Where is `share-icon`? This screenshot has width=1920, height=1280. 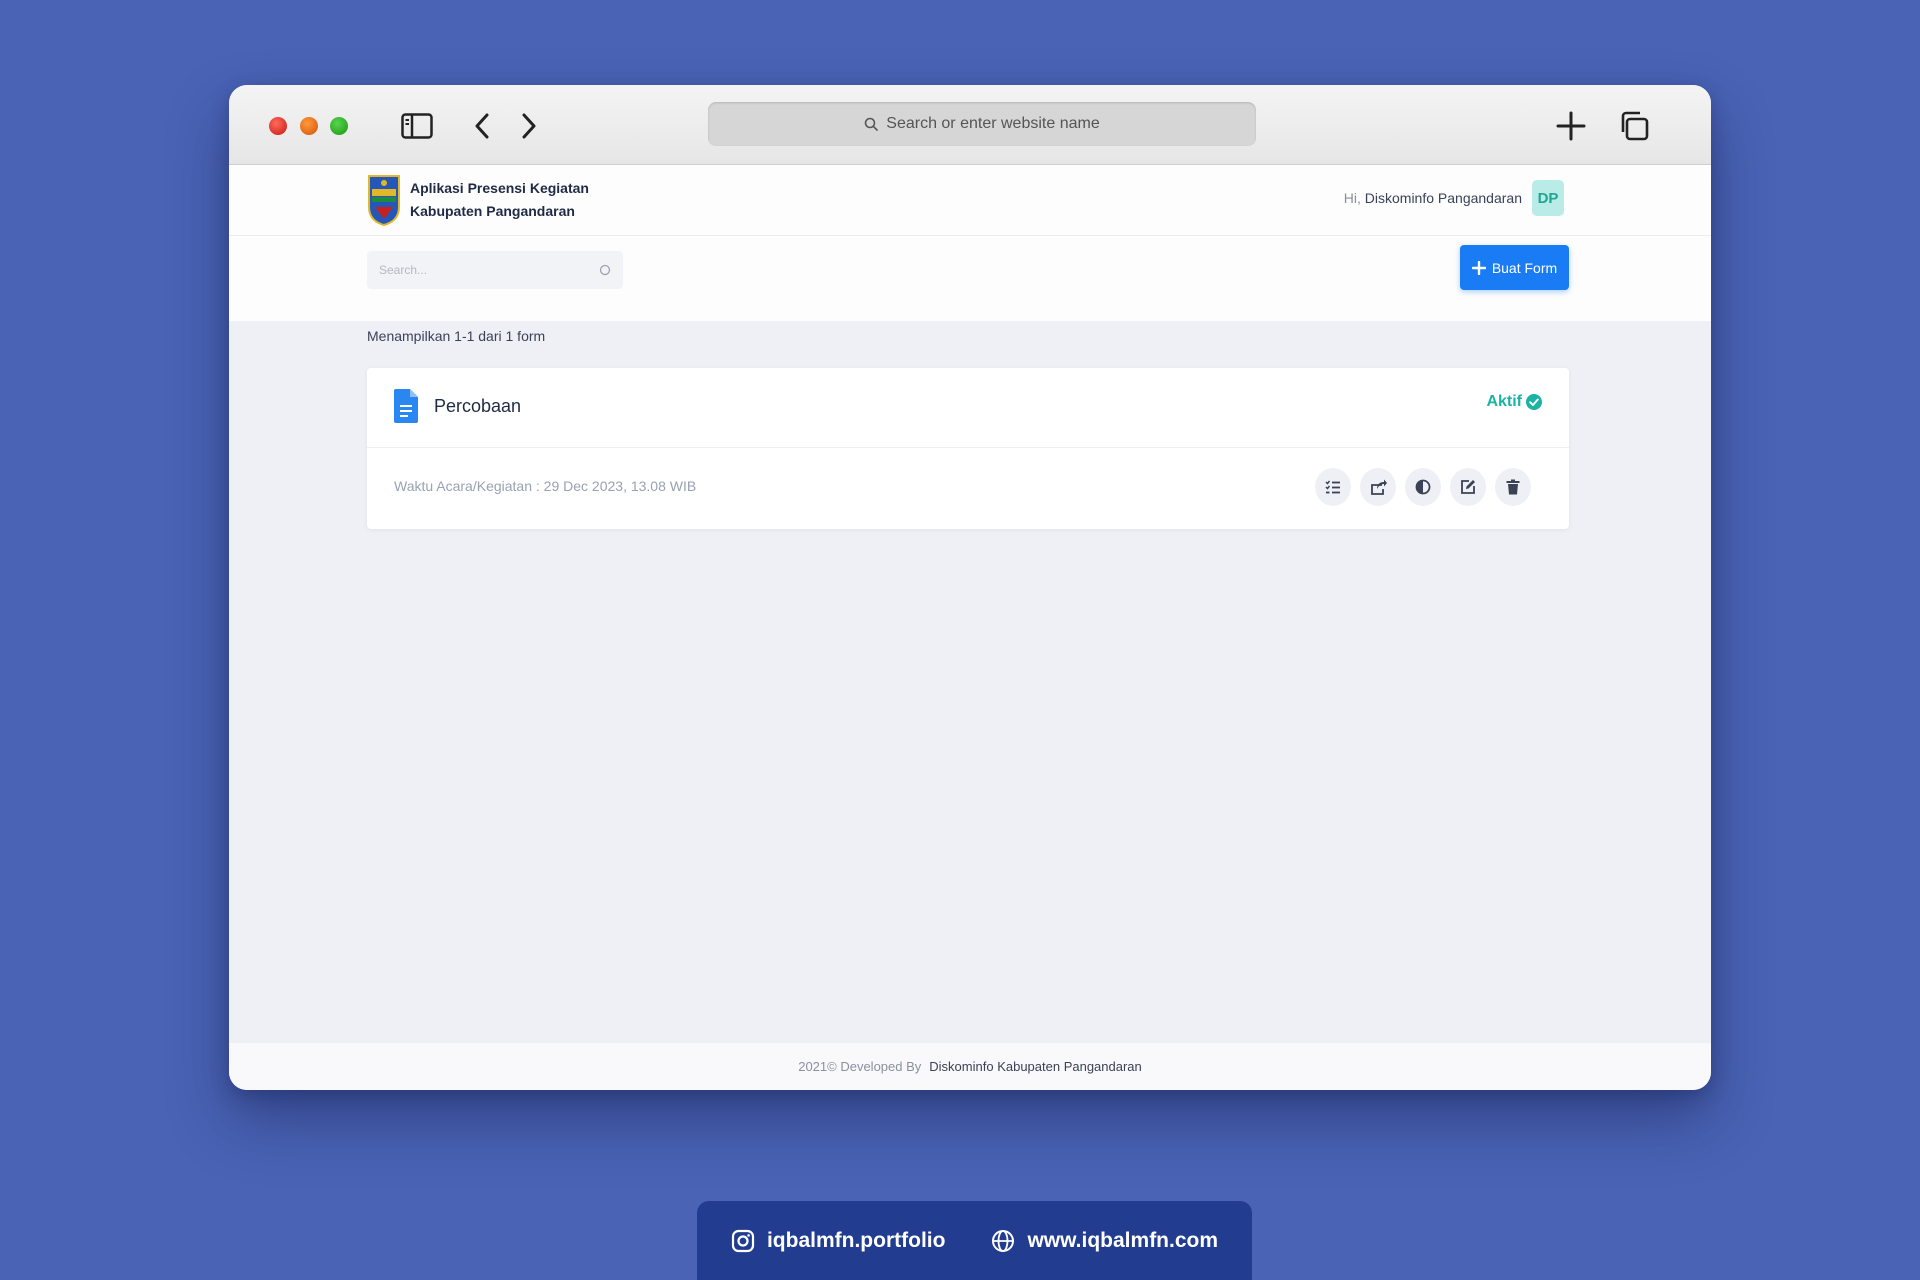
share-icon is located at coordinates (1378, 487).